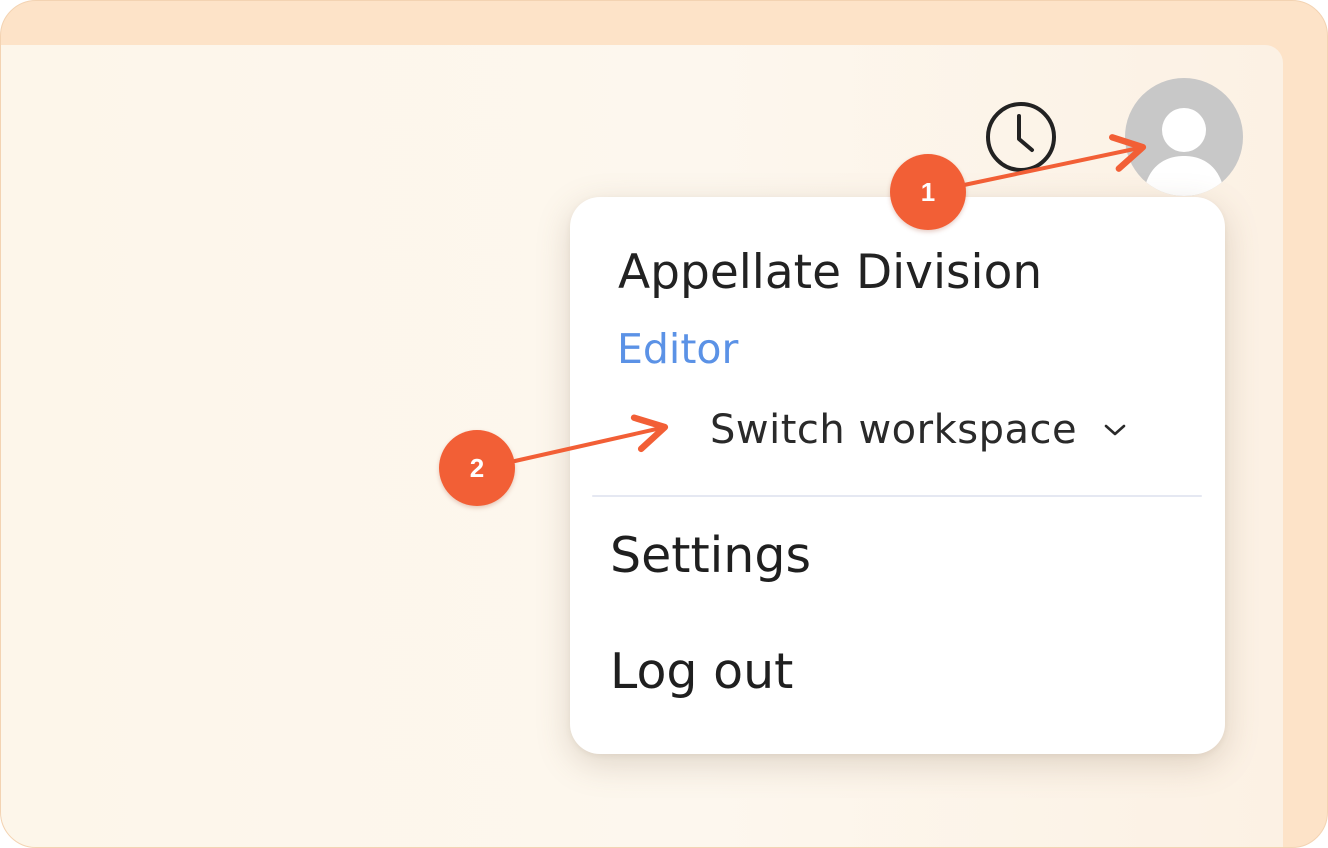 This screenshot has width=1328, height=848. Describe the element at coordinates (894, 430) in the screenshot. I see `switch-workspace-label: Switch workspace` at that location.